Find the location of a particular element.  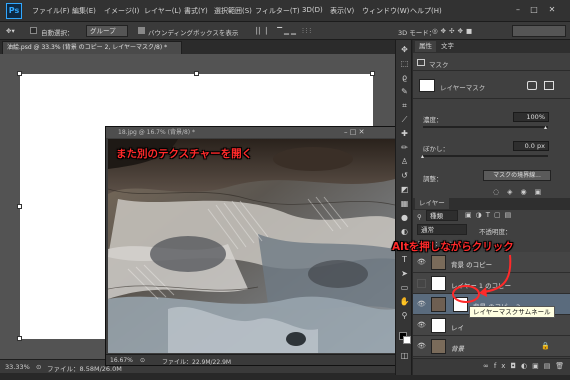

workspace-dropdown is located at coordinates (539, 31).